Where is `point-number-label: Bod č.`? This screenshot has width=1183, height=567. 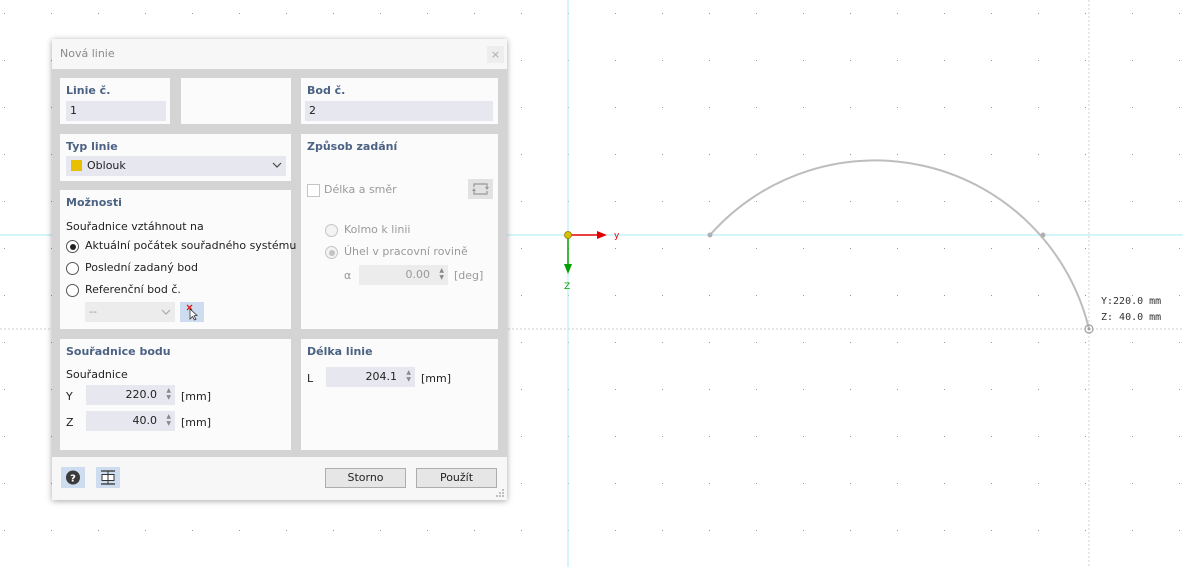 point-number-label: Bod č. is located at coordinates (326, 90).